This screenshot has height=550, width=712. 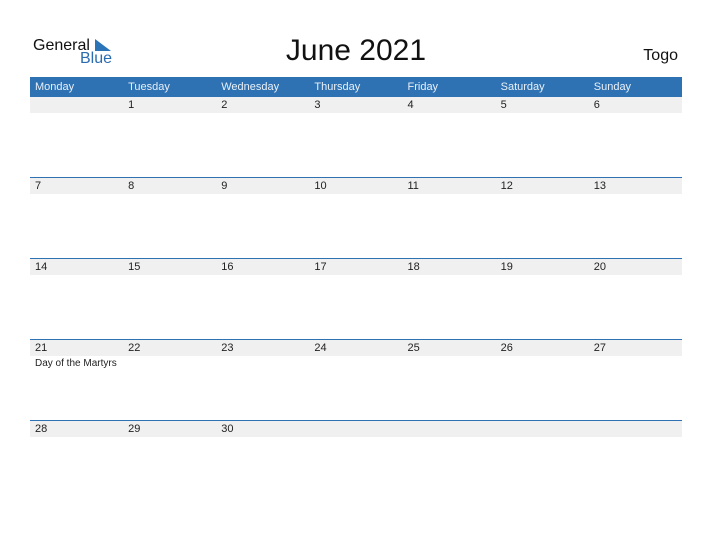 I want to click on day-number: 19, so click(x=506, y=267).